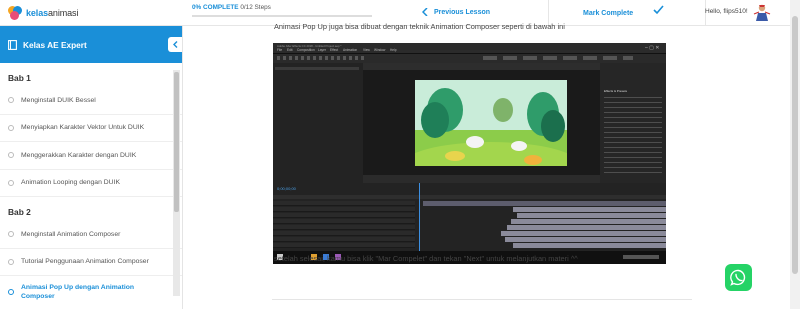 This screenshot has height=309, width=800. Describe the element at coordinates (79, 155) in the screenshot. I see `lesson-label: Menggerakkan Karakter dengan DUIK` at that location.